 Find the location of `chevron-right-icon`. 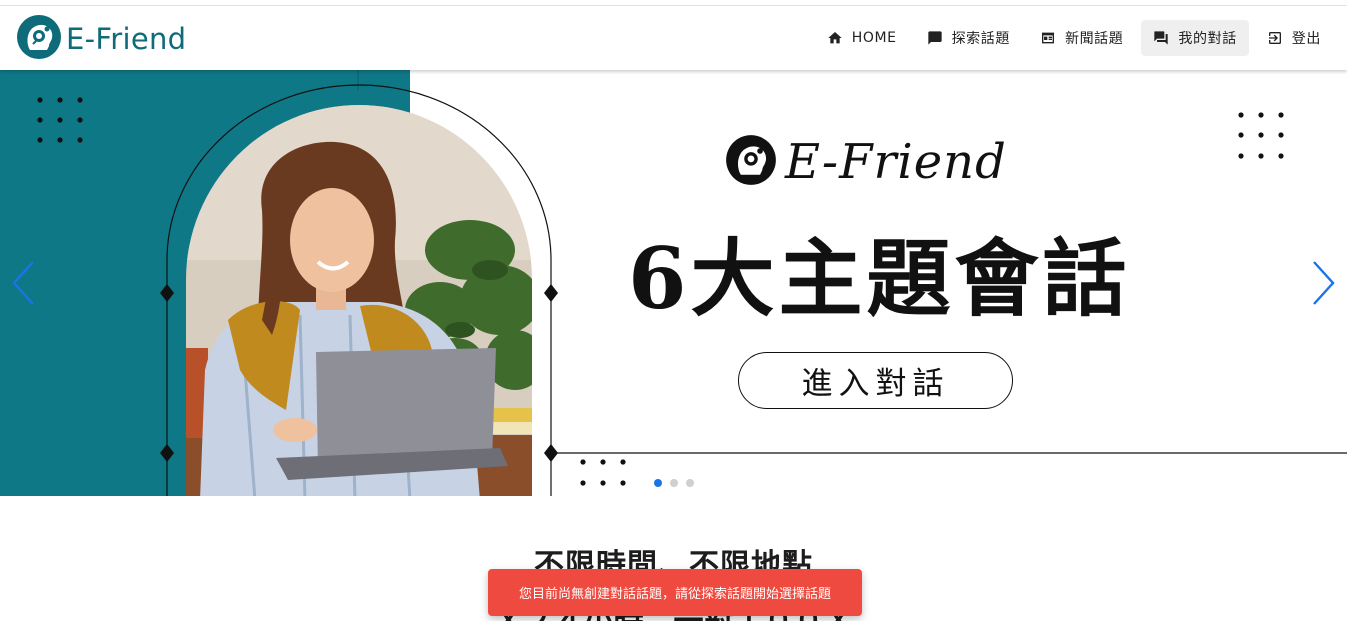

chevron-right-icon is located at coordinates (1323, 285).